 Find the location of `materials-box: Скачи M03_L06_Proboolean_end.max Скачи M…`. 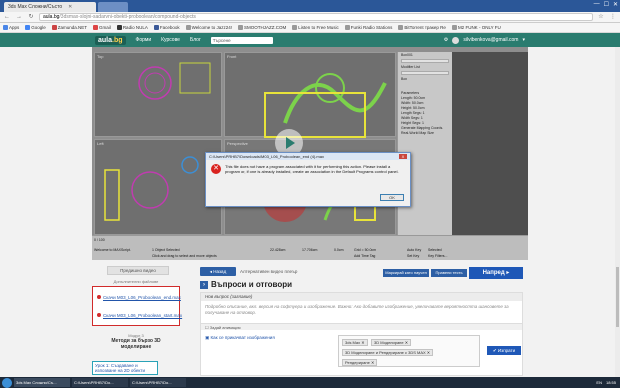

materials-box: Скачи M03_L06_Proboolean_end.max Скачи M… is located at coordinates (137, 306).